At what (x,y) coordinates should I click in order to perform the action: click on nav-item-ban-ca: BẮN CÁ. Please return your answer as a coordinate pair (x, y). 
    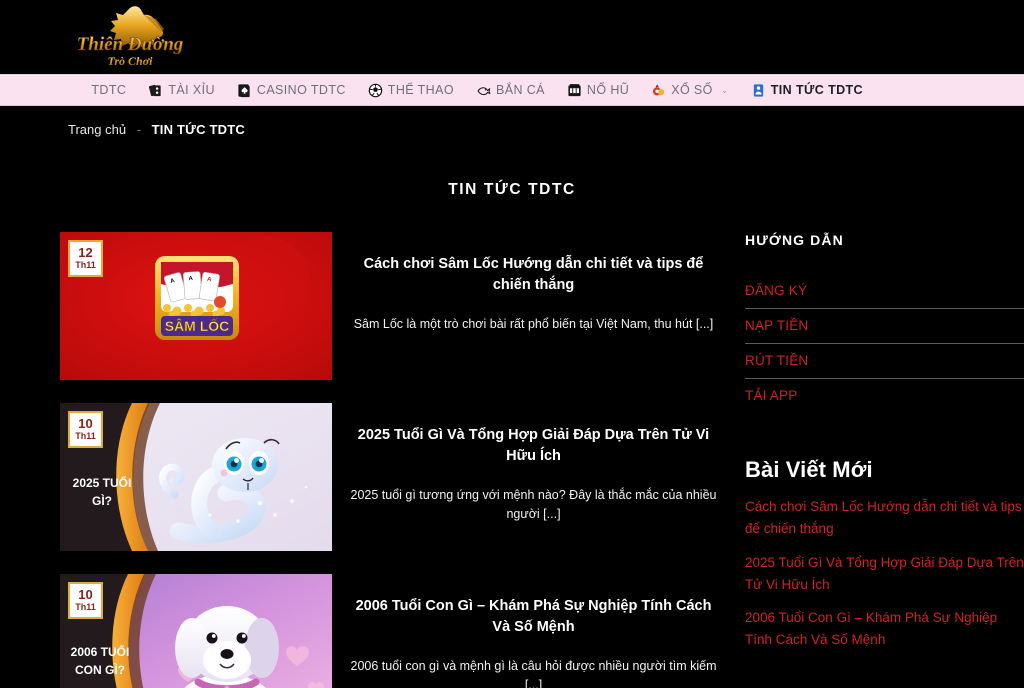
    Looking at the image, I should click on (510, 90).